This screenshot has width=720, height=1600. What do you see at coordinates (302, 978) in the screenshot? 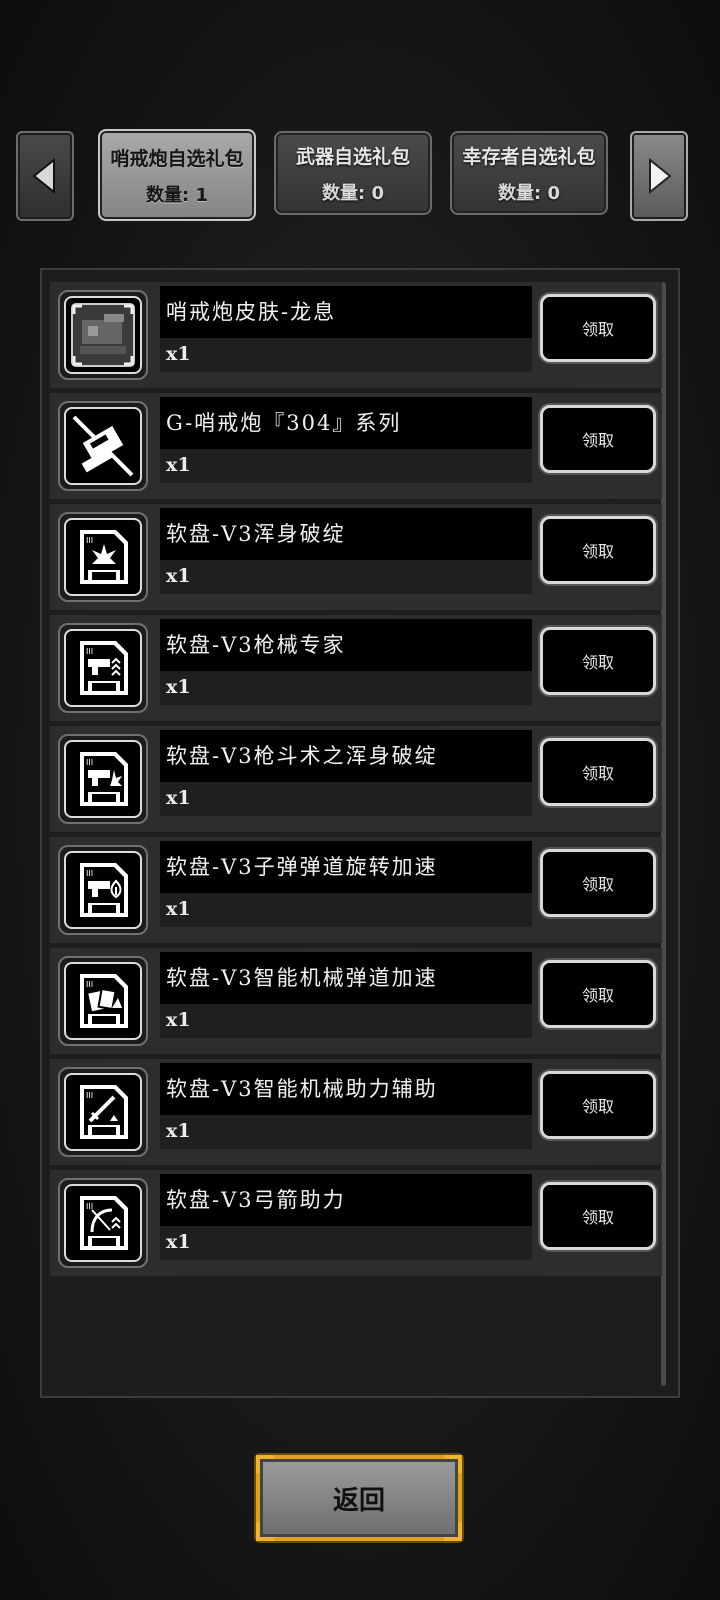
I see `item-name: 软盘-V3智能机械弹道加速` at bounding box center [302, 978].